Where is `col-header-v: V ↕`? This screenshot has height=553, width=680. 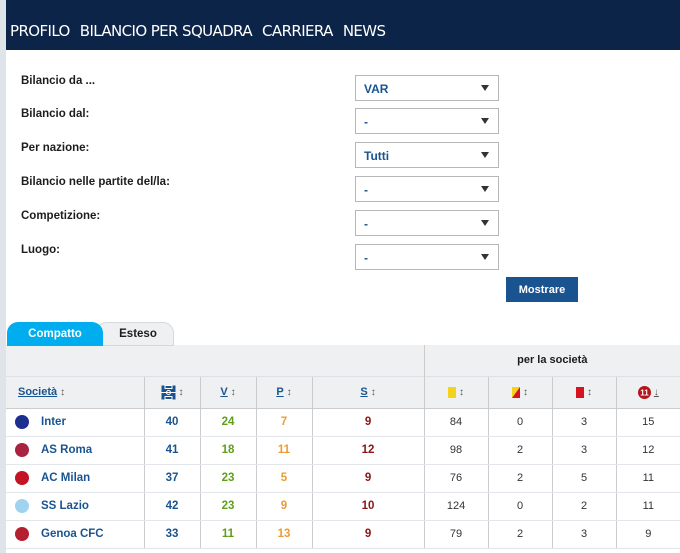
col-header-v: V ↕ is located at coordinates (227, 392).